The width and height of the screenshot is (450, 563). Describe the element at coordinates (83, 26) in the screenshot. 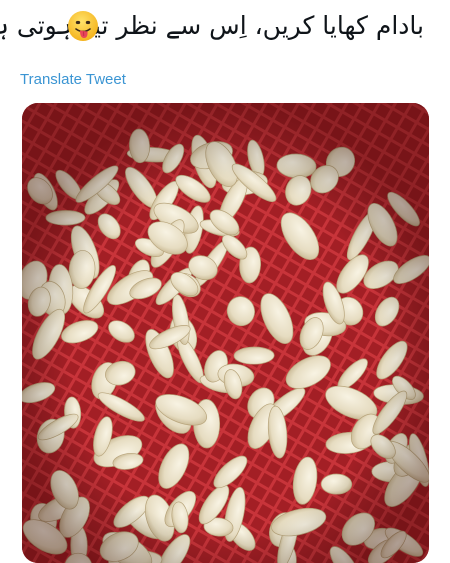

I see `face-with-tongue-icon` at that location.